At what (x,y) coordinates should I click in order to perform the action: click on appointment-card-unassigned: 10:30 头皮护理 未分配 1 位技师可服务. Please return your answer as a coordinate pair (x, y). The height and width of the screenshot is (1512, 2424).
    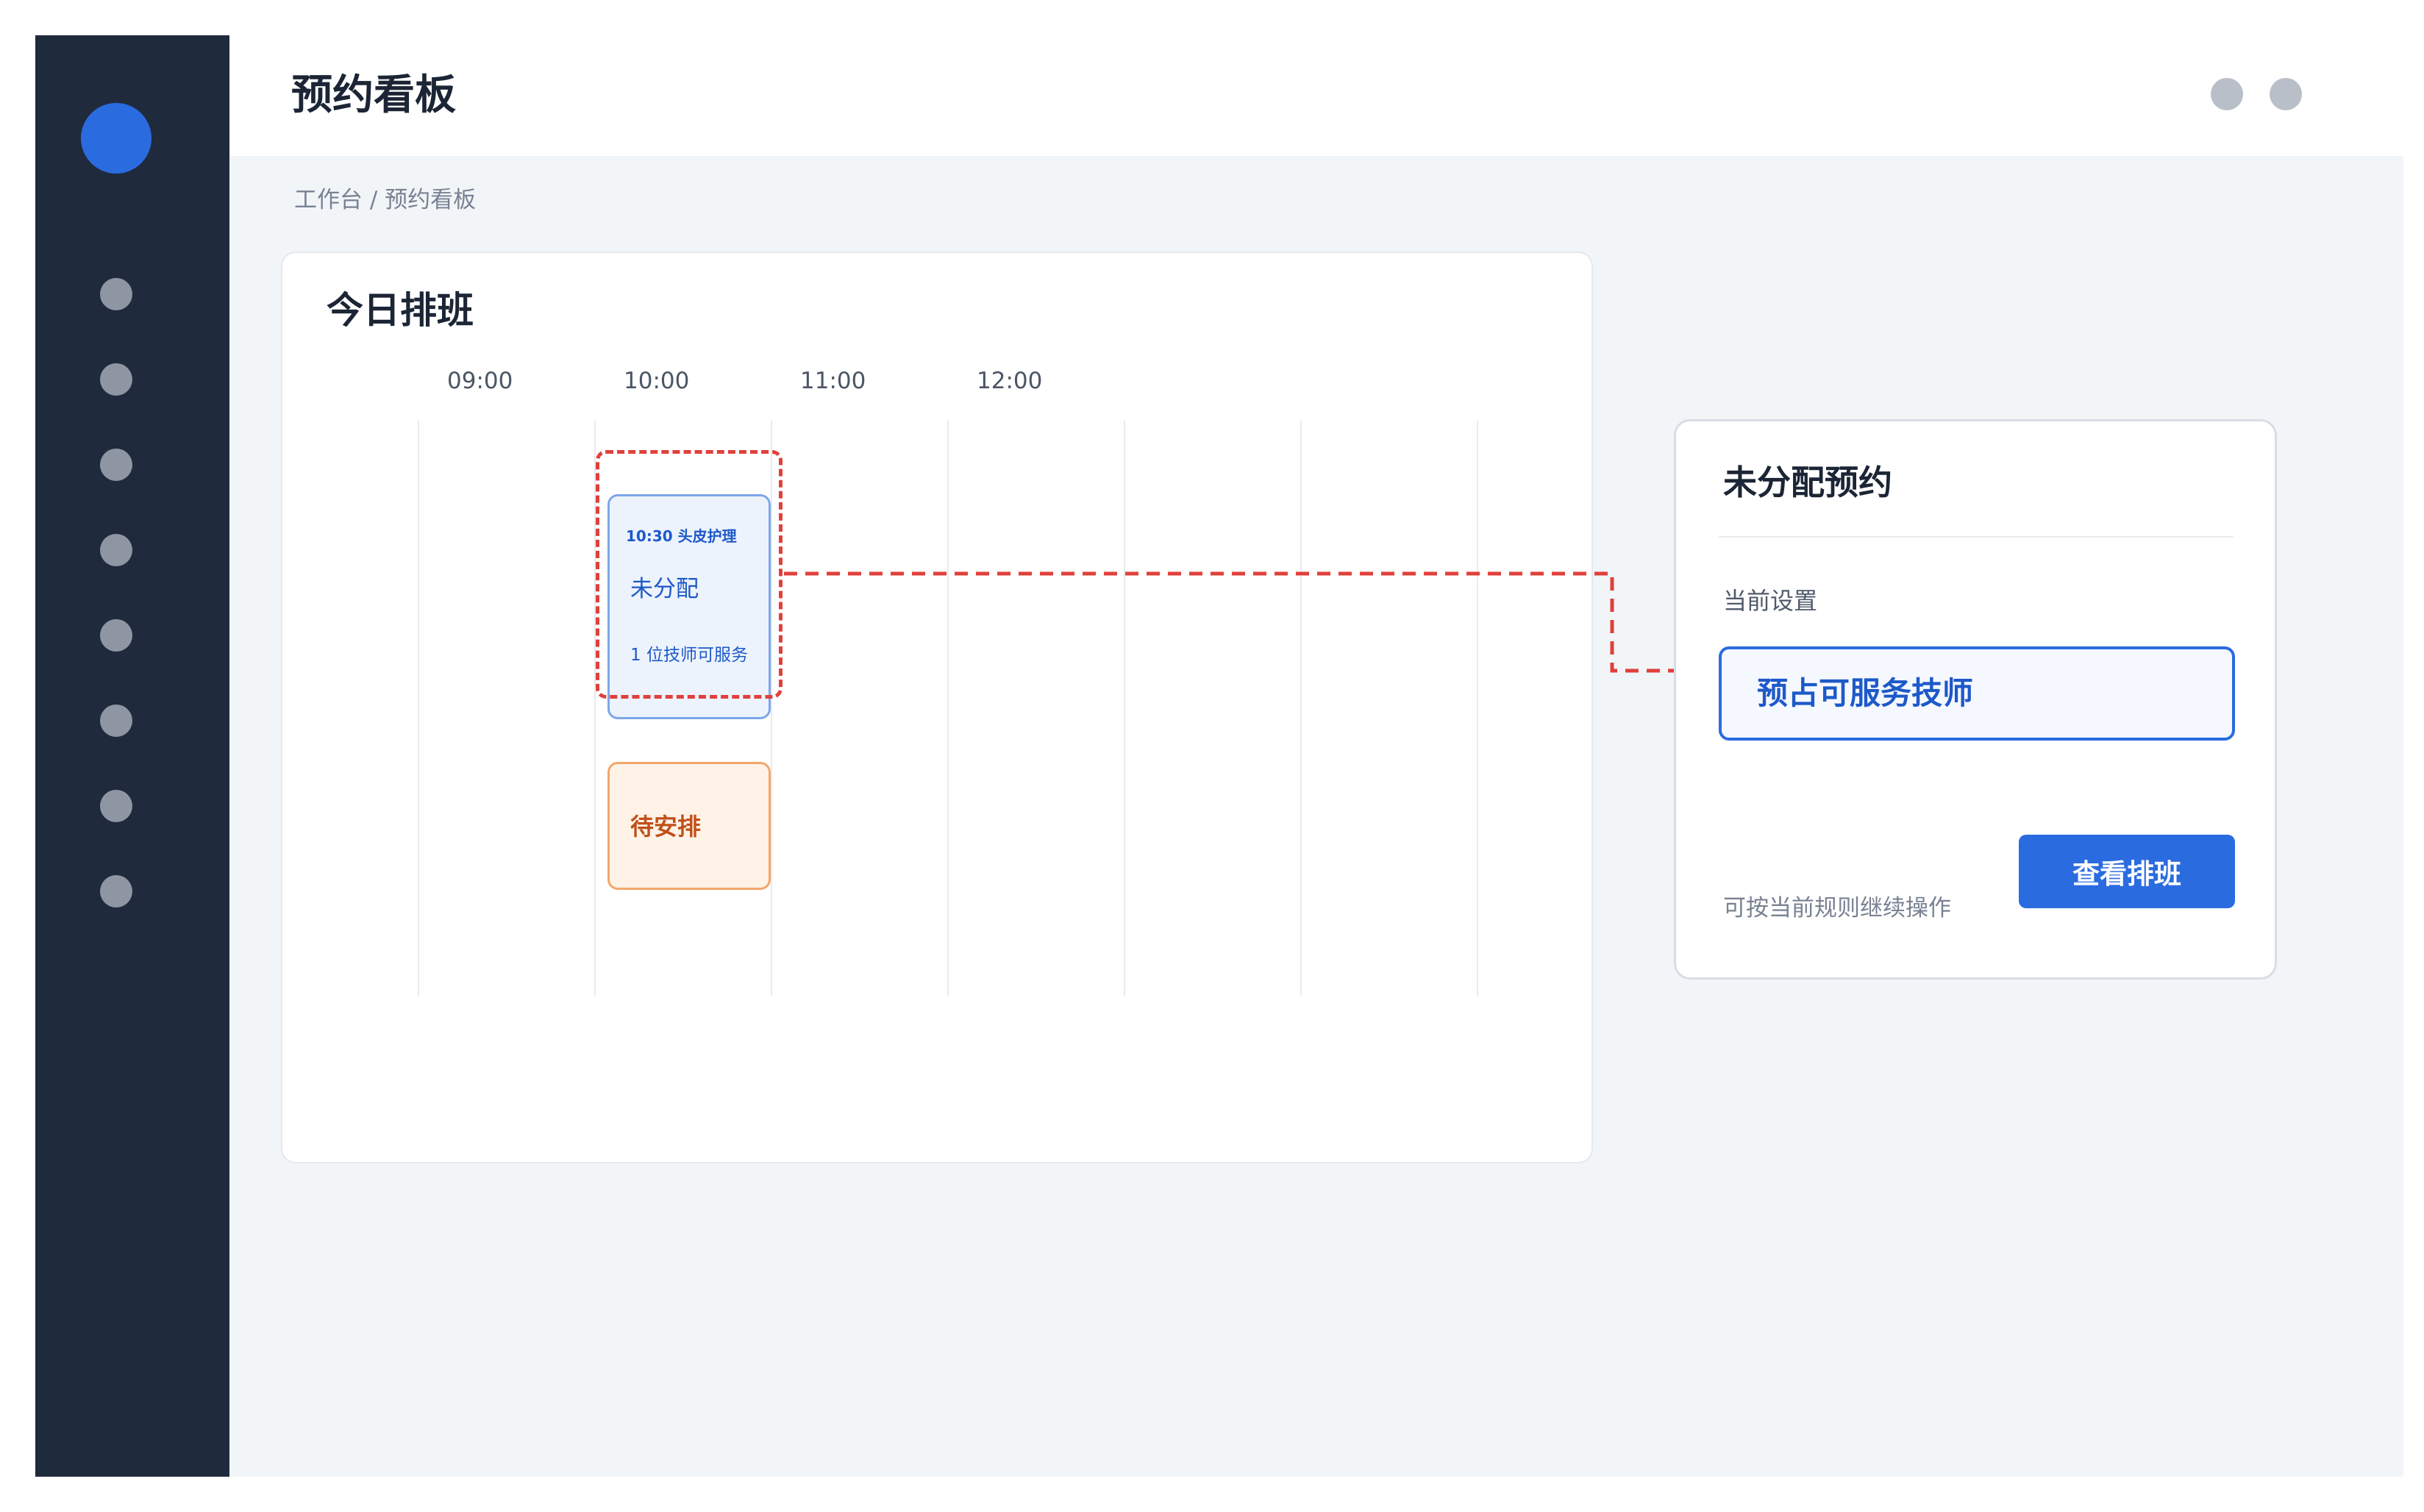
    Looking at the image, I should click on (689, 606).